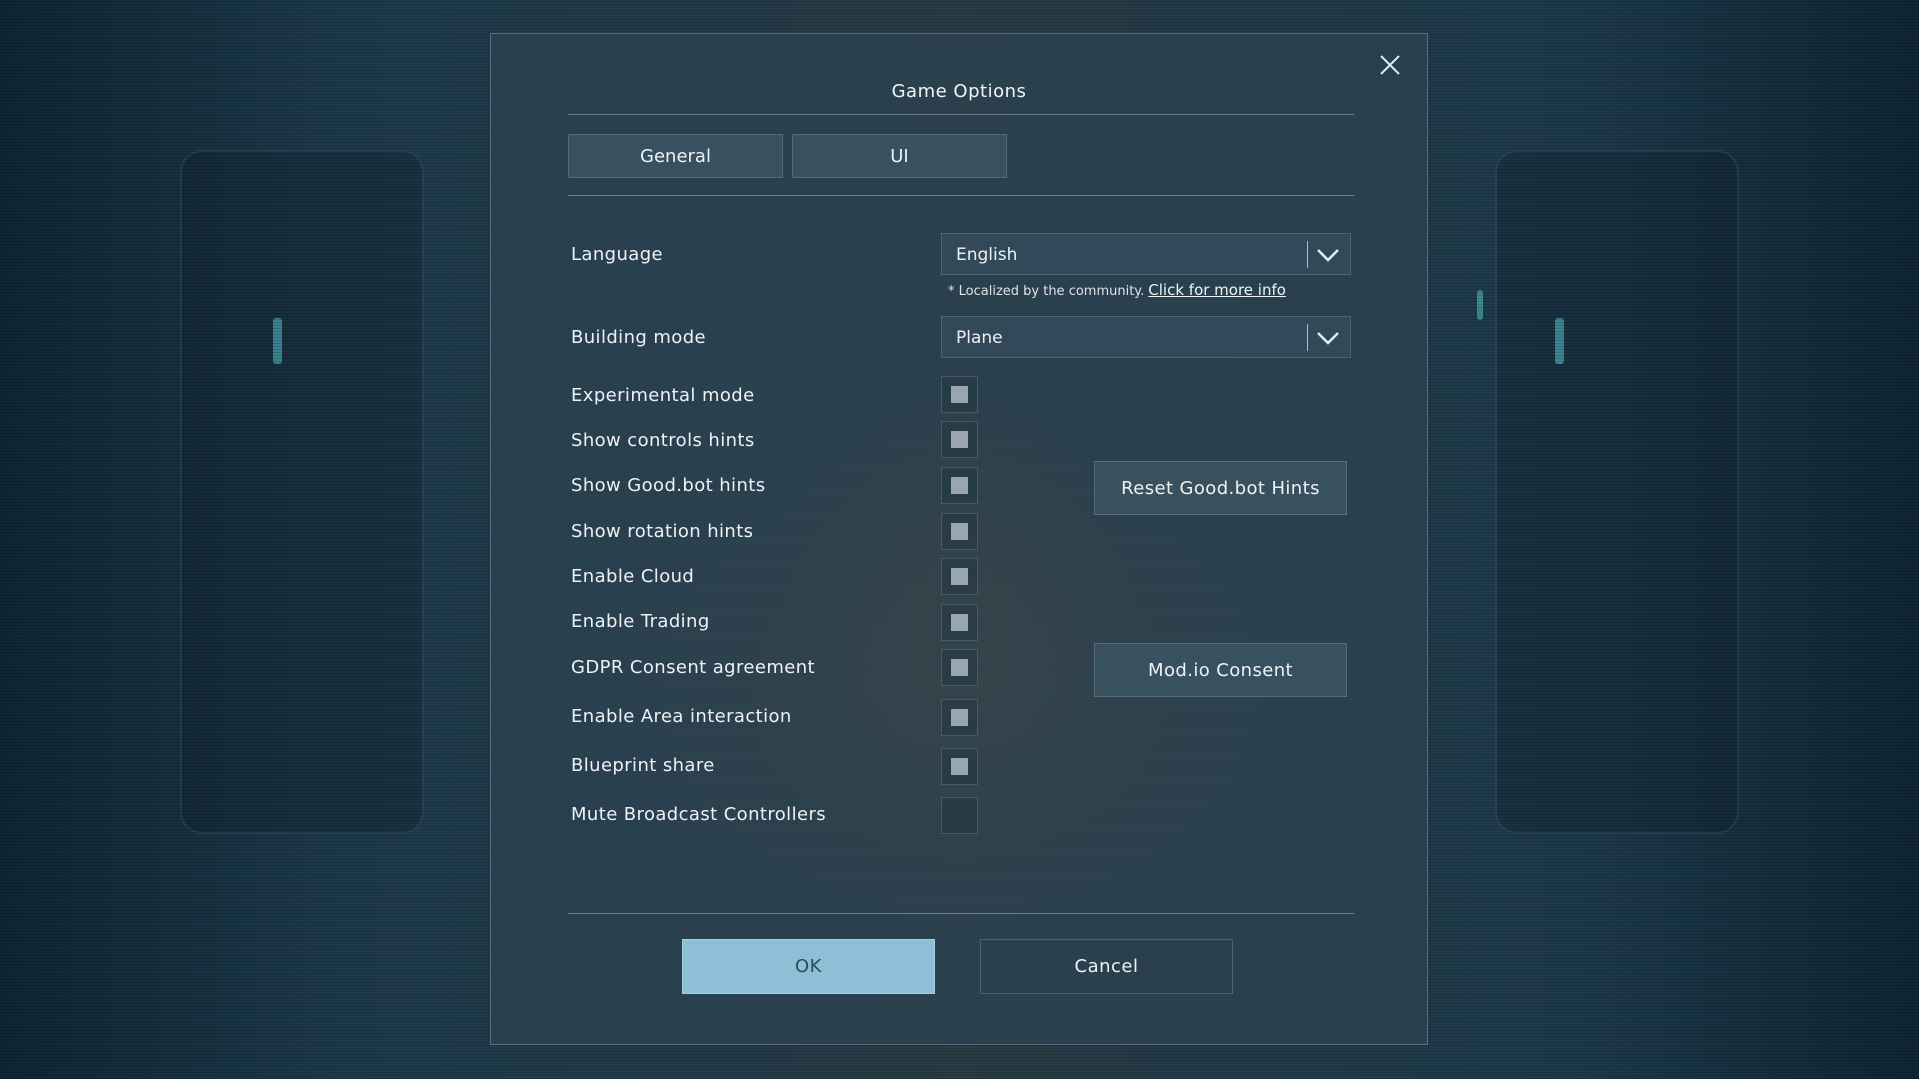 The height and width of the screenshot is (1079, 1919). I want to click on show-controls-hints-label: Show controls hints, so click(663, 440).